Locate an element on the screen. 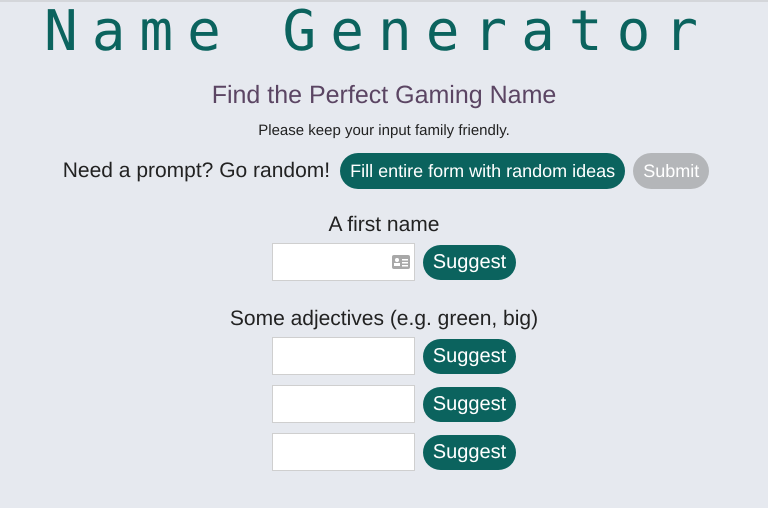 This screenshot has height=508, width=768. notice-text: Please keep your input family friendly. is located at coordinates (384, 131).